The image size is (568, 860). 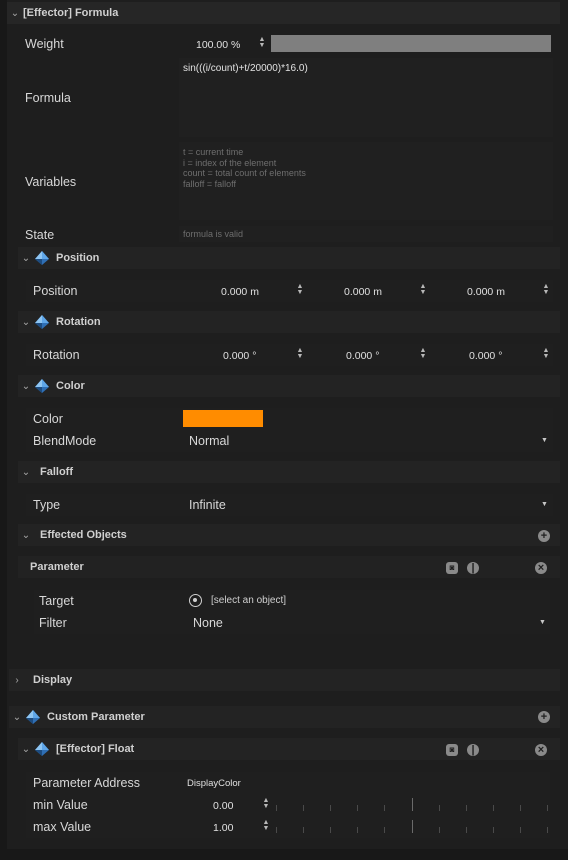 What do you see at coordinates (83, 535) in the screenshot?
I see `effected-objects-title: Effected Objects` at bounding box center [83, 535].